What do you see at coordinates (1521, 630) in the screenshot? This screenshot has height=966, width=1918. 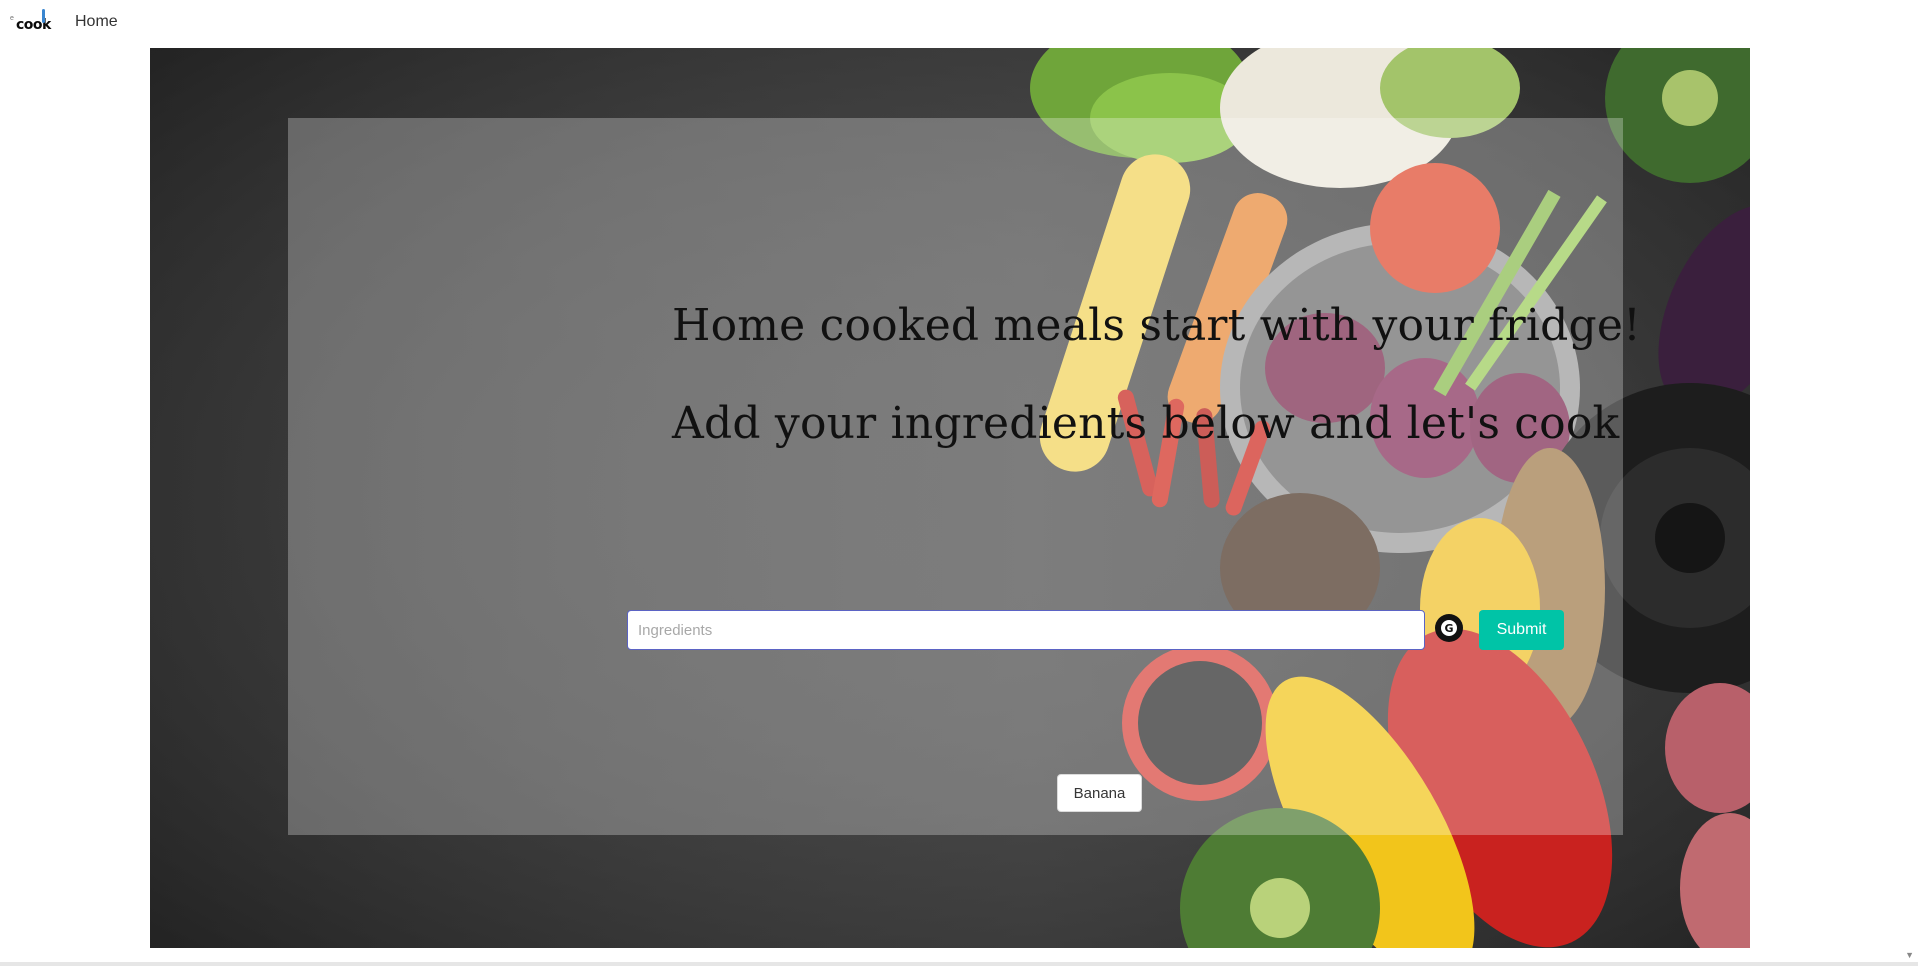 I see `submit-button: Submit` at bounding box center [1521, 630].